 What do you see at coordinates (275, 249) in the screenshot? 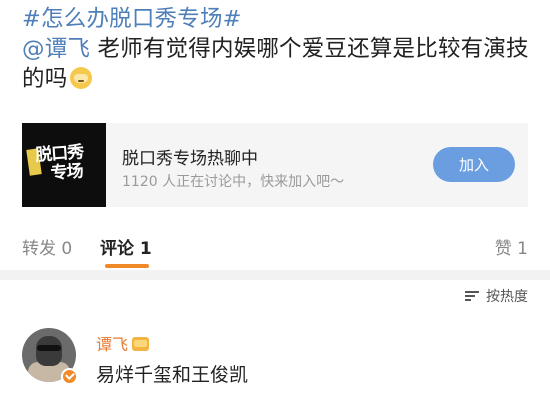
I see `post-tabs: 转发 0 评论 1 赞 1` at bounding box center [275, 249].